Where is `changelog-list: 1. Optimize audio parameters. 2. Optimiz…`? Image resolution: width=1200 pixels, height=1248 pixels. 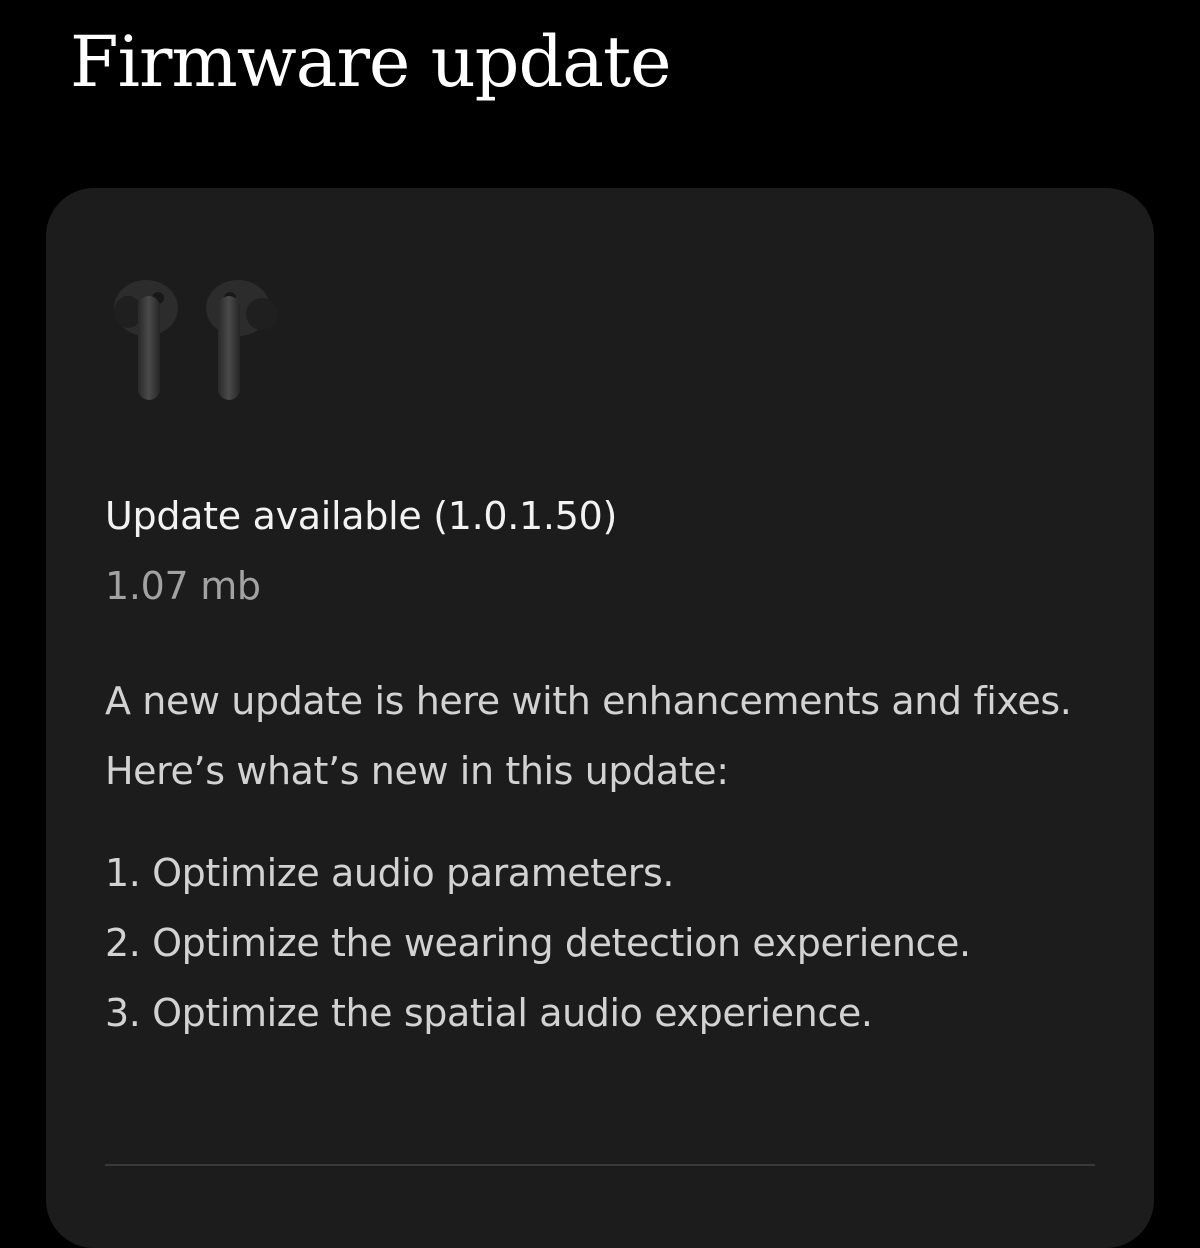 changelog-list: 1. Optimize audio parameters. 2. Optimiz… is located at coordinates (555, 943).